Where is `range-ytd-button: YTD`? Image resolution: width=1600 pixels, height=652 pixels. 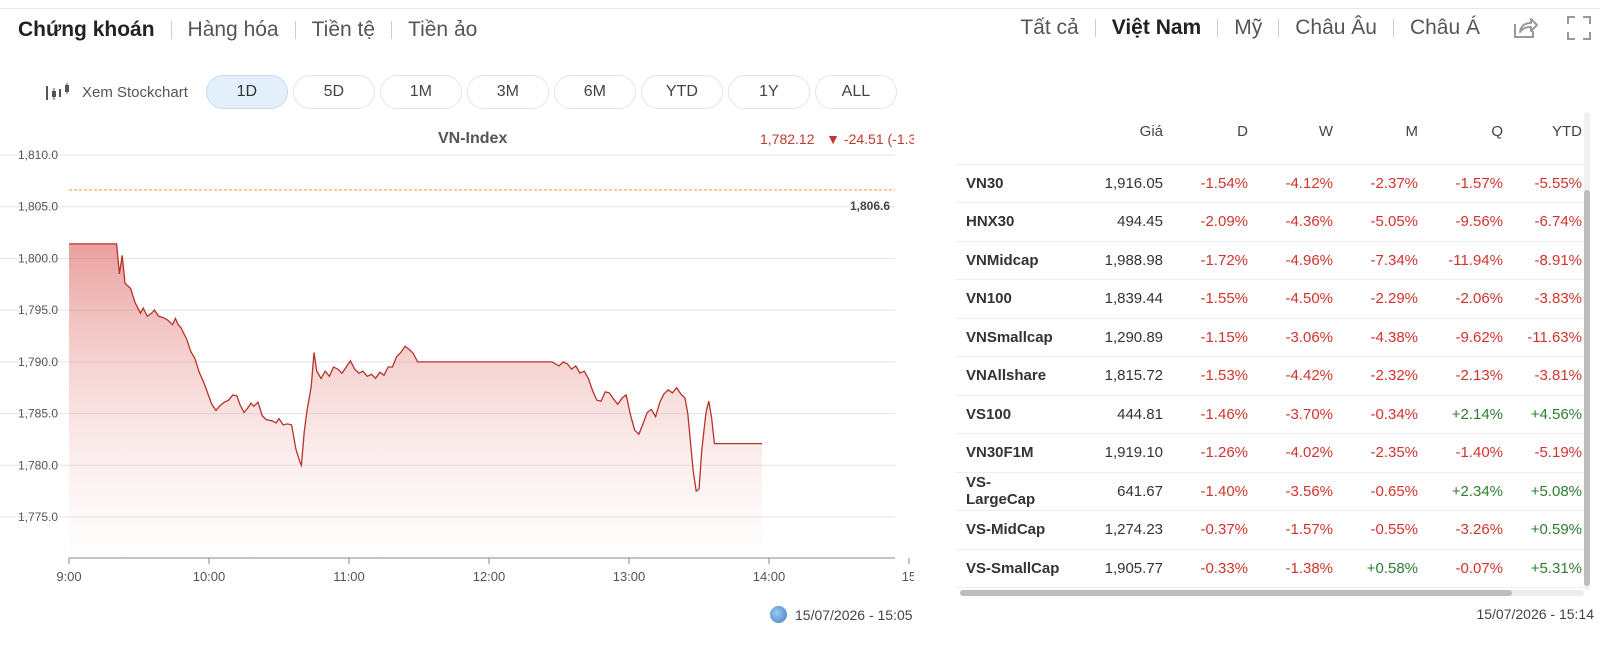 range-ytd-button: YTD is located at coordinates (681, 92).